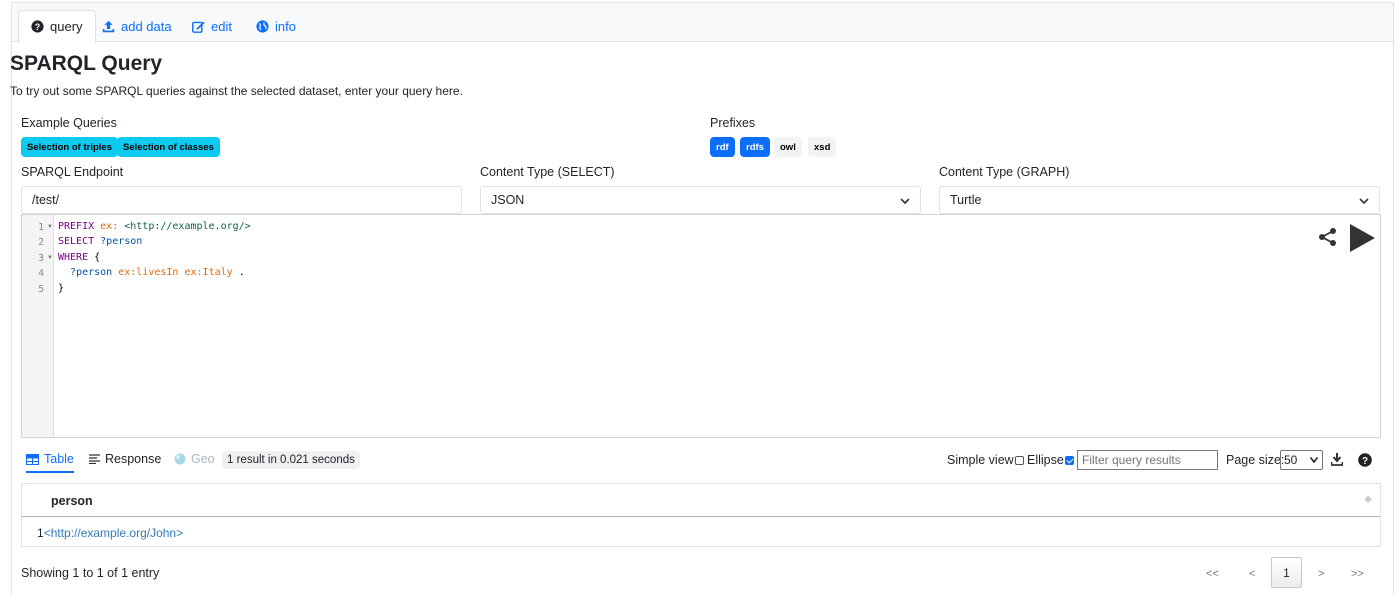  Describe the element at coordinates (203, 459) in the screenshot. I see `results-tab-geo-label: Geo` at that location.